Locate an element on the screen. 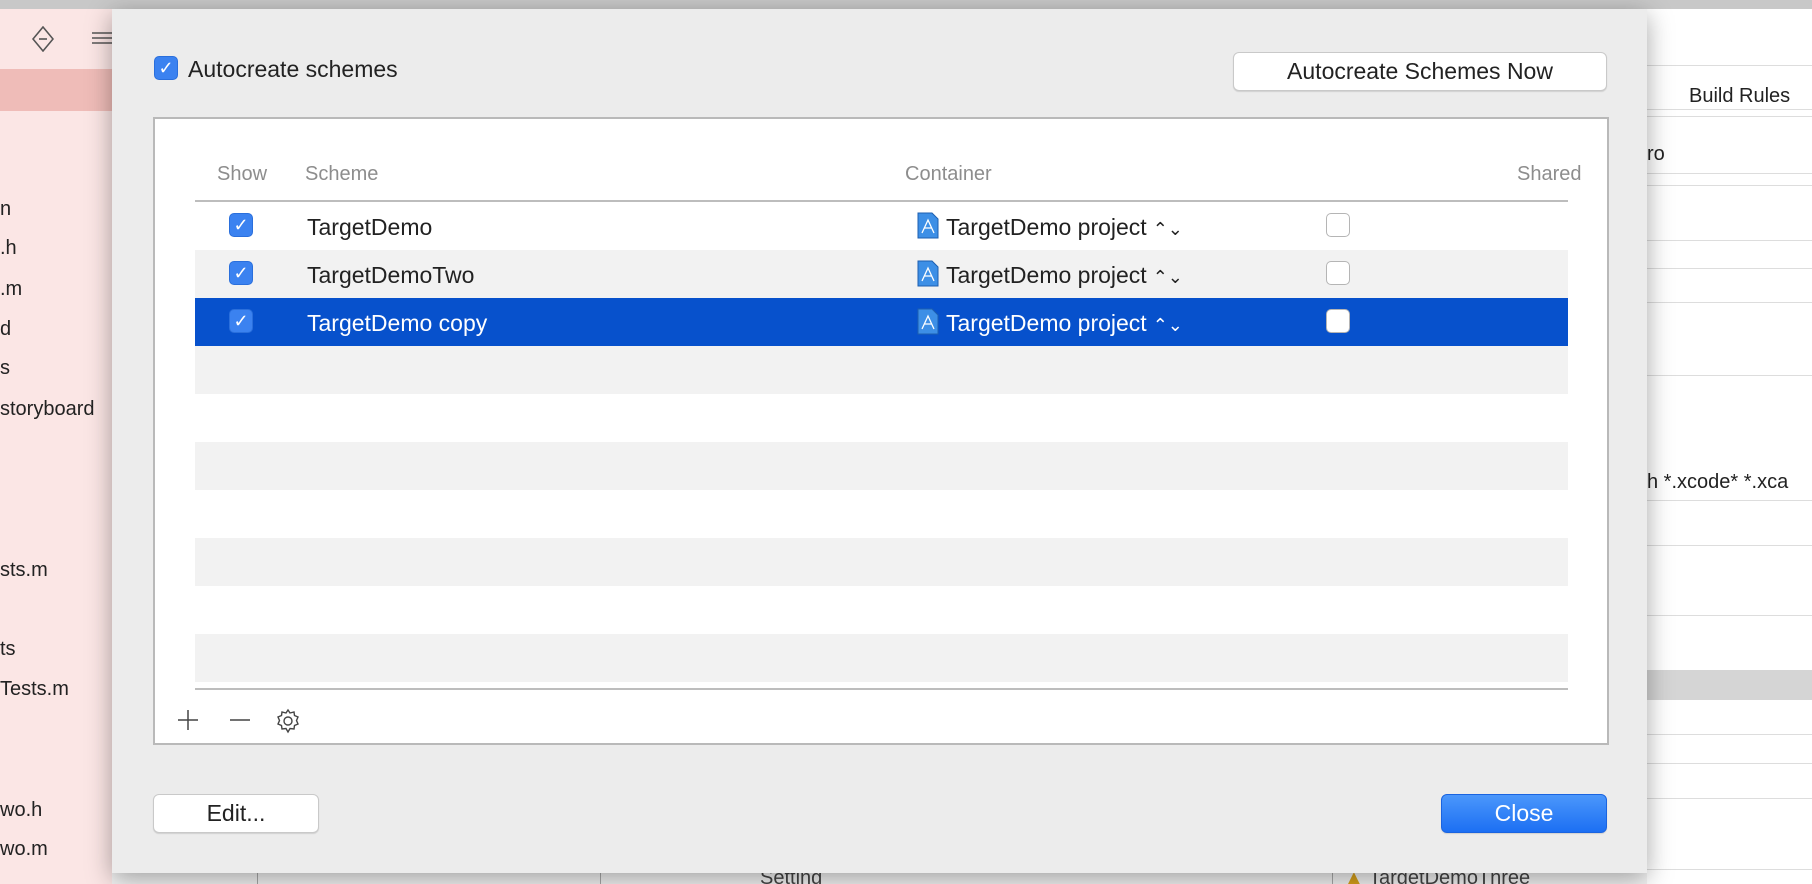 Image resolution: width=1812 pixels, height=884 pixels. editor-panel: Build Rules ro h *.xcode* *.xca is located at coordinates (1729, 446).